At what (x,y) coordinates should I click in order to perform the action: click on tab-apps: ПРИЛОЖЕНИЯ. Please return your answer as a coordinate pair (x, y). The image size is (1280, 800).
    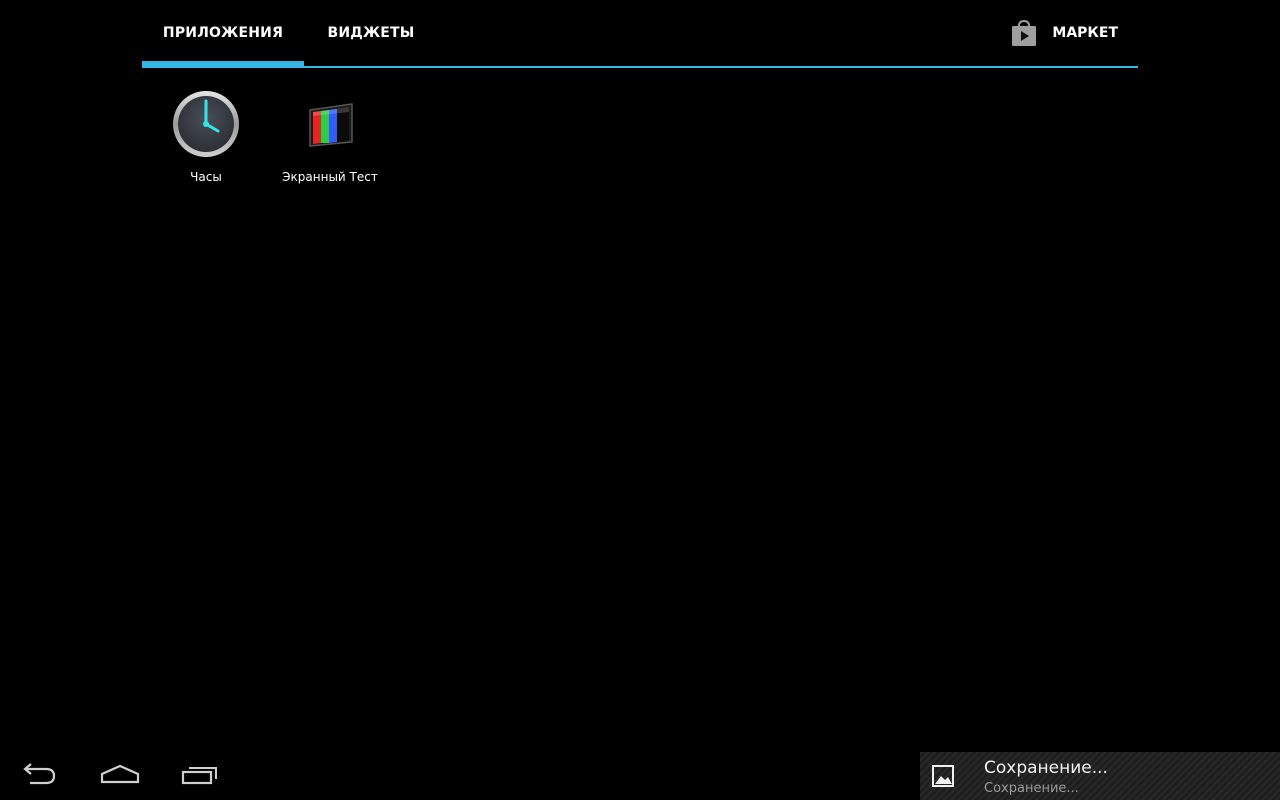
    Looking at the image, I should click on (223, 33).